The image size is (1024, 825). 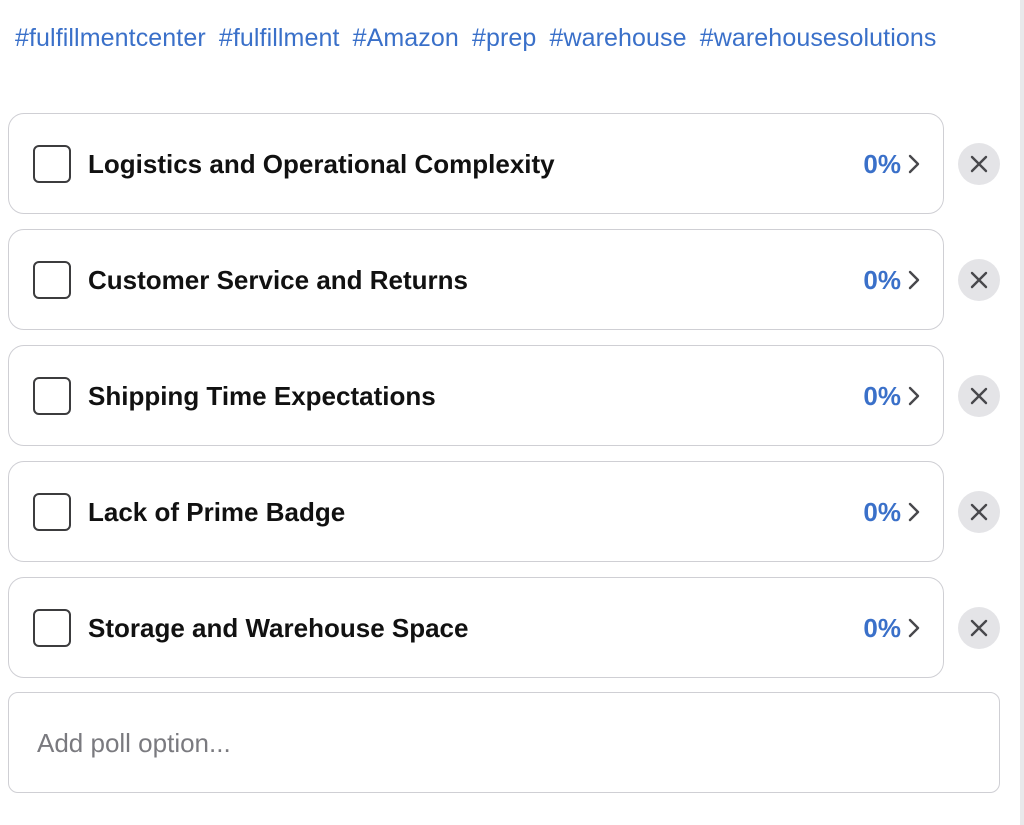 I want to click on poll-option-card: Storage and Warehouse Space 0%, so click(x=476, y=627).